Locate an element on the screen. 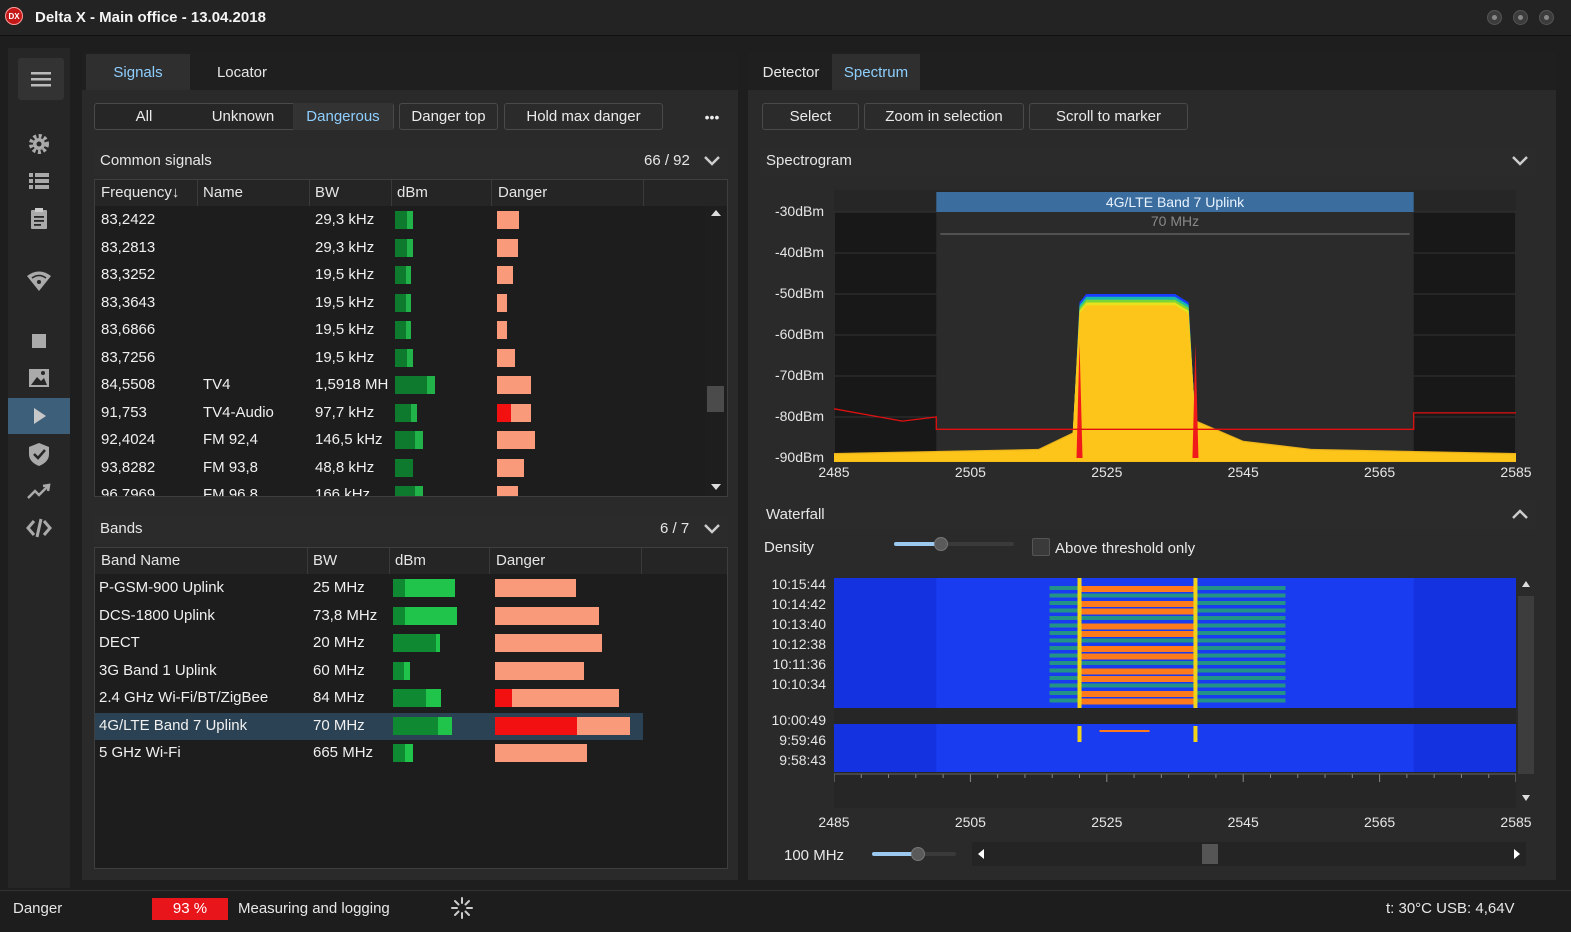  scroll-to-marker-button: Scroll to marker is located at coordinates (1108, 116).